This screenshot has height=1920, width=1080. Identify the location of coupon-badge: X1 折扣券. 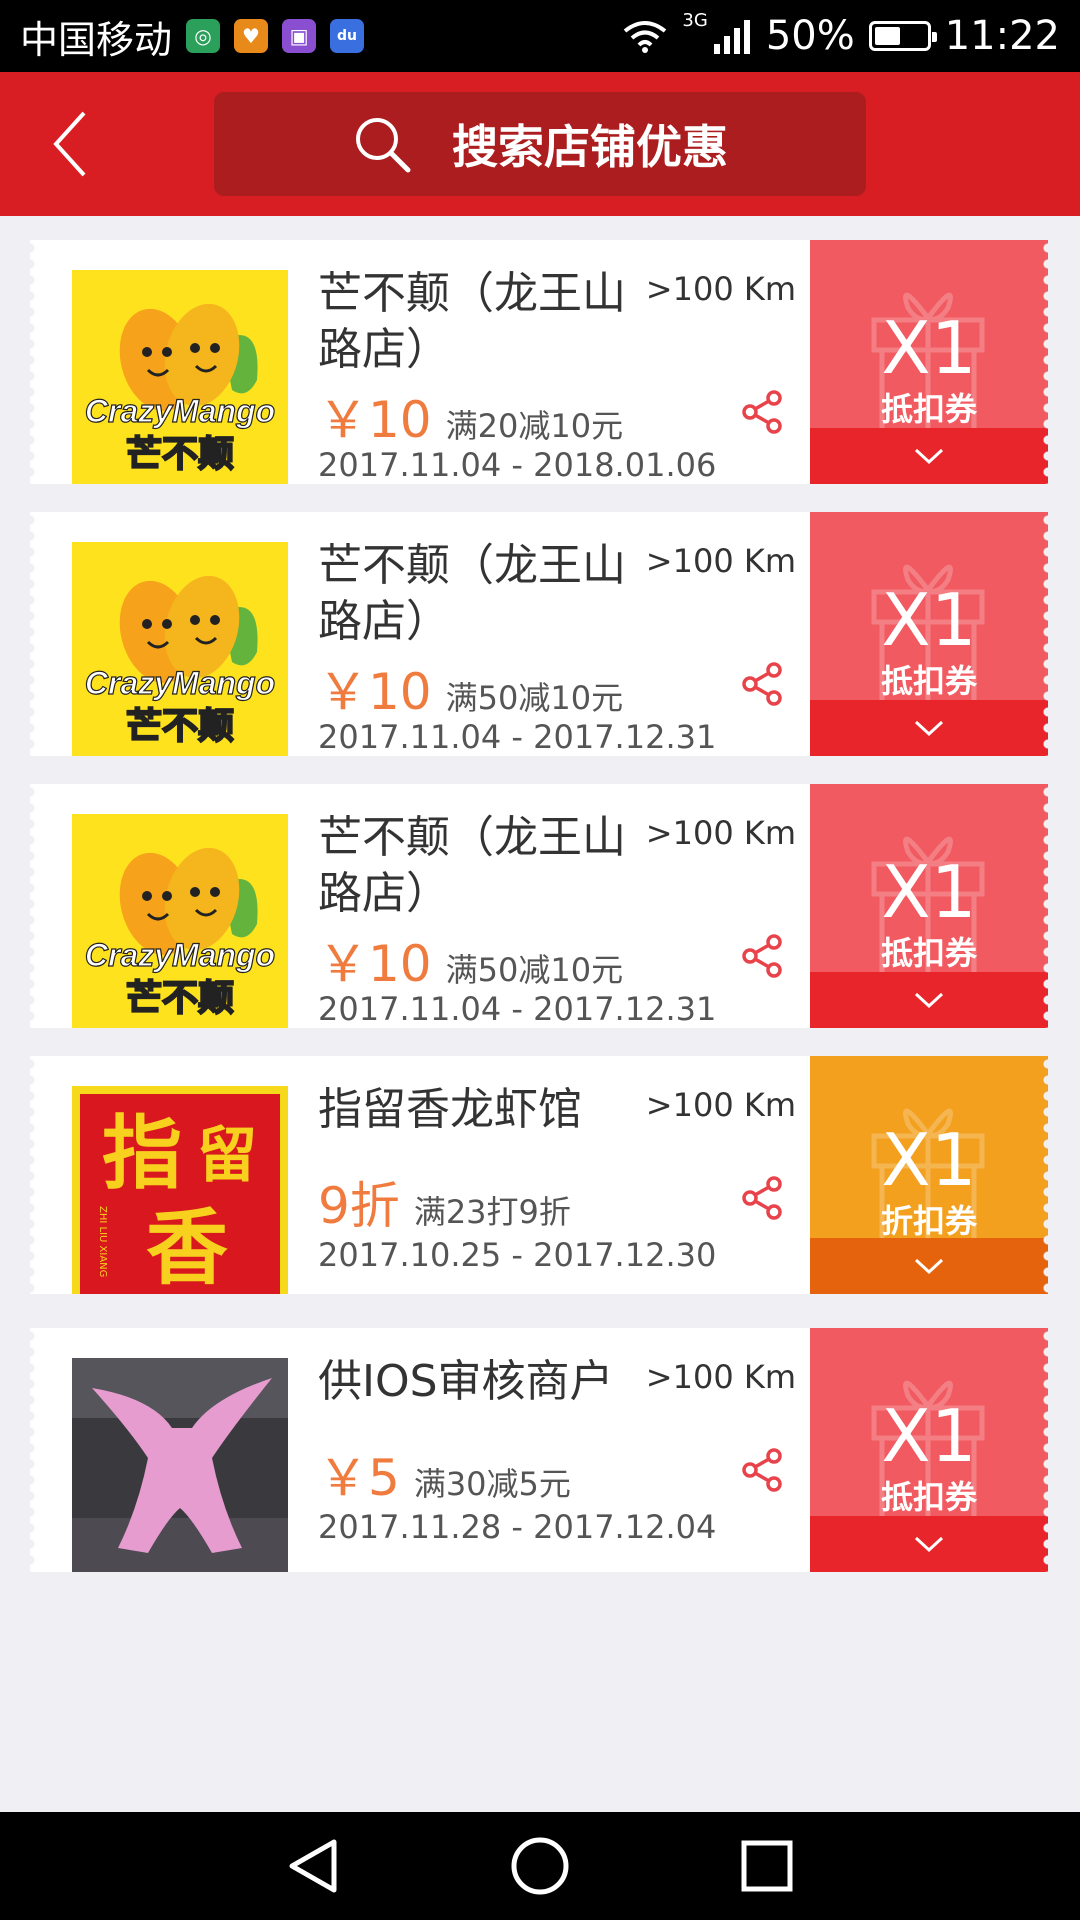
(929, 1175).